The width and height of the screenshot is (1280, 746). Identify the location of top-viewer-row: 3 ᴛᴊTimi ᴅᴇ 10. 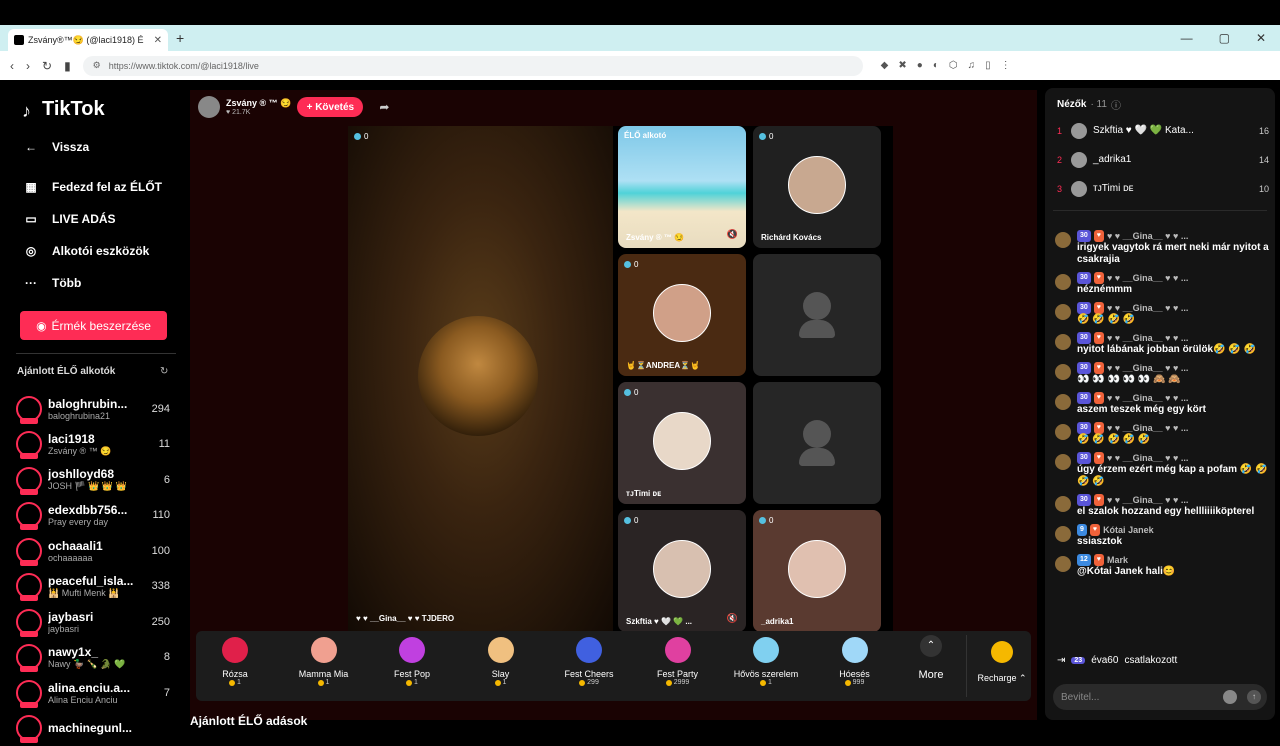
(1163, 188).